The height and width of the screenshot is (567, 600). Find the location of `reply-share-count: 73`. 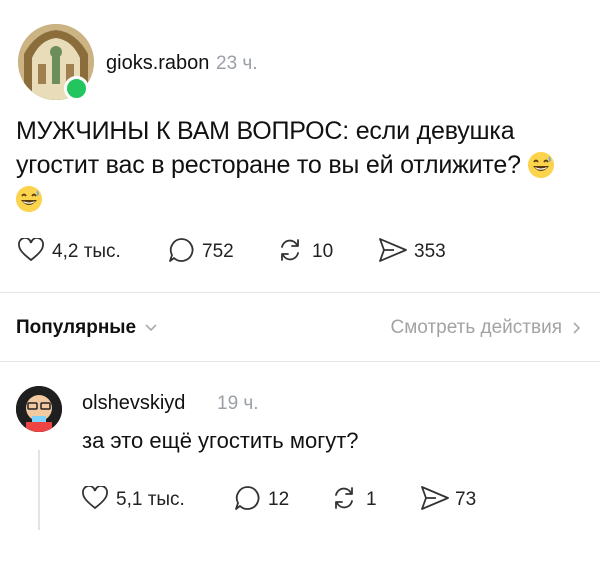

reply-share-count: 73 is located at coordinates (466, 499).